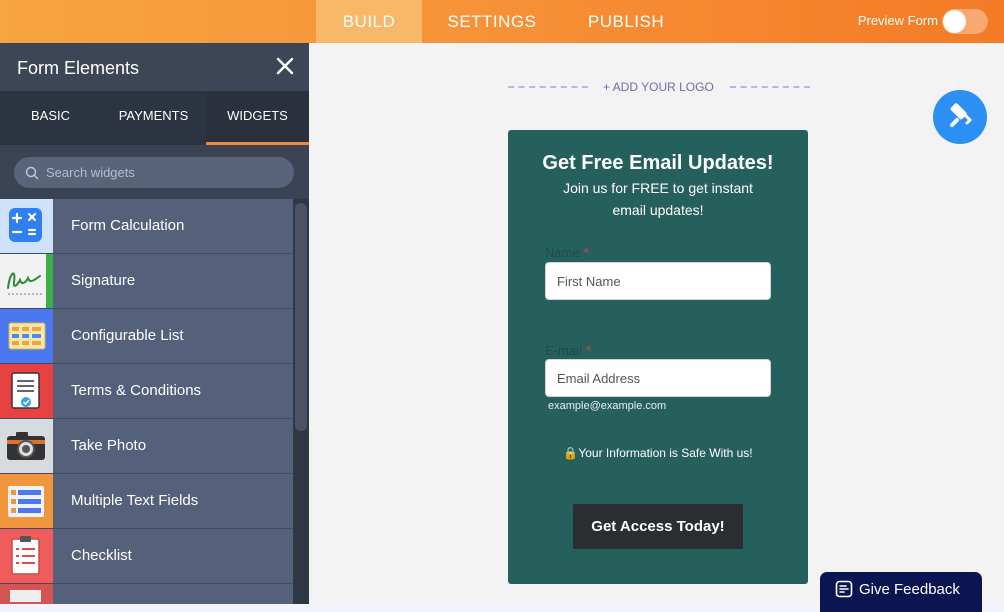 The image size is (1004, 612). I want to click on sidebar-scrollbar, so click(301, 401).